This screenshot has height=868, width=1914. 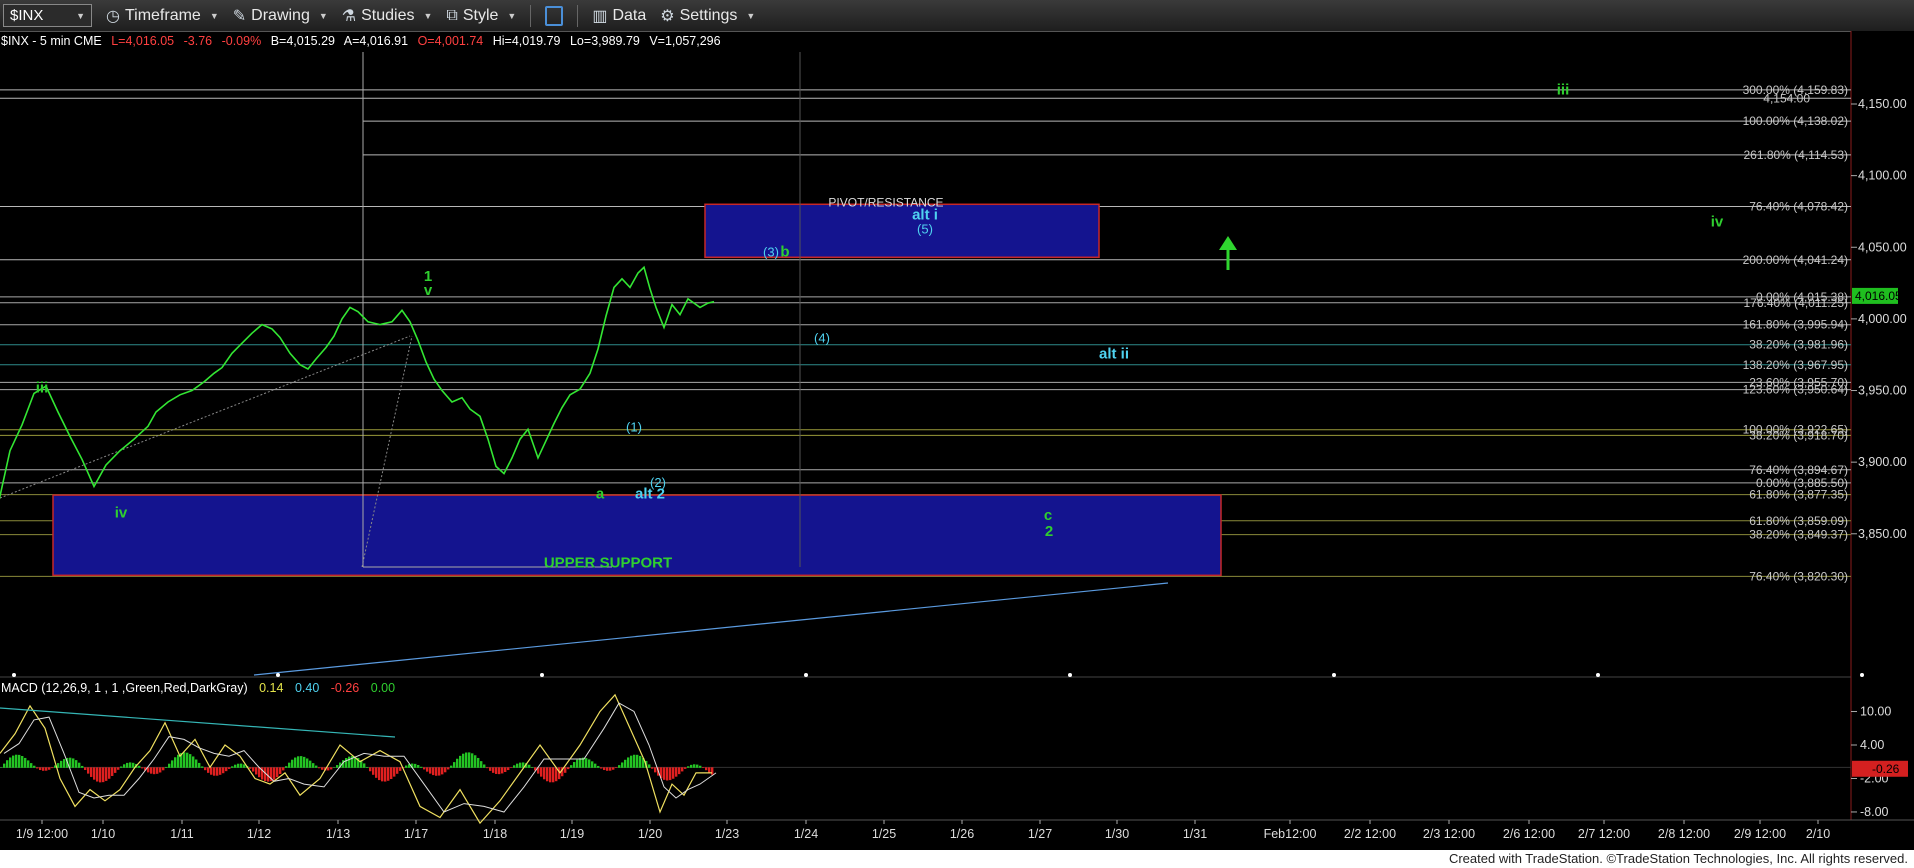 I want to click on symbol-input: $INX, so click(x=26, y=15).